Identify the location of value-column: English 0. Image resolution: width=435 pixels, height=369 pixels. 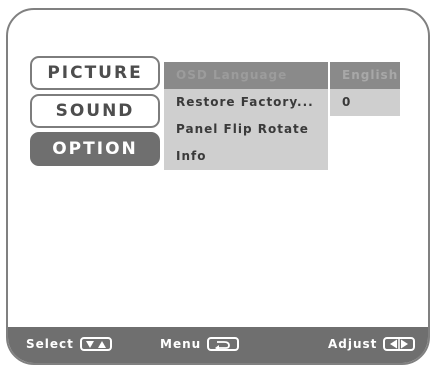
(365, 89).